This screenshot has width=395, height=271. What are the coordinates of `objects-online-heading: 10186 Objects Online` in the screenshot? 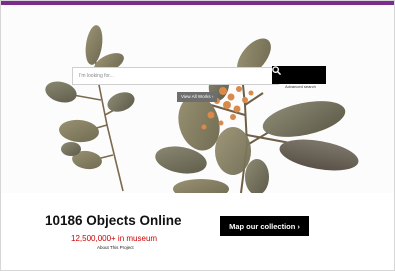 It's located at (113, 220).